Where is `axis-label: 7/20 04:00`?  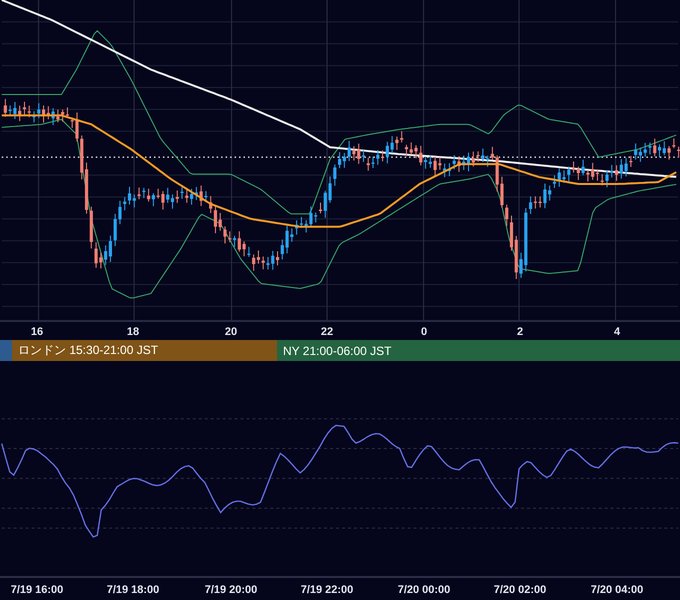 axis-label: 7/20 04:00 is located at coordinates (617, 590).